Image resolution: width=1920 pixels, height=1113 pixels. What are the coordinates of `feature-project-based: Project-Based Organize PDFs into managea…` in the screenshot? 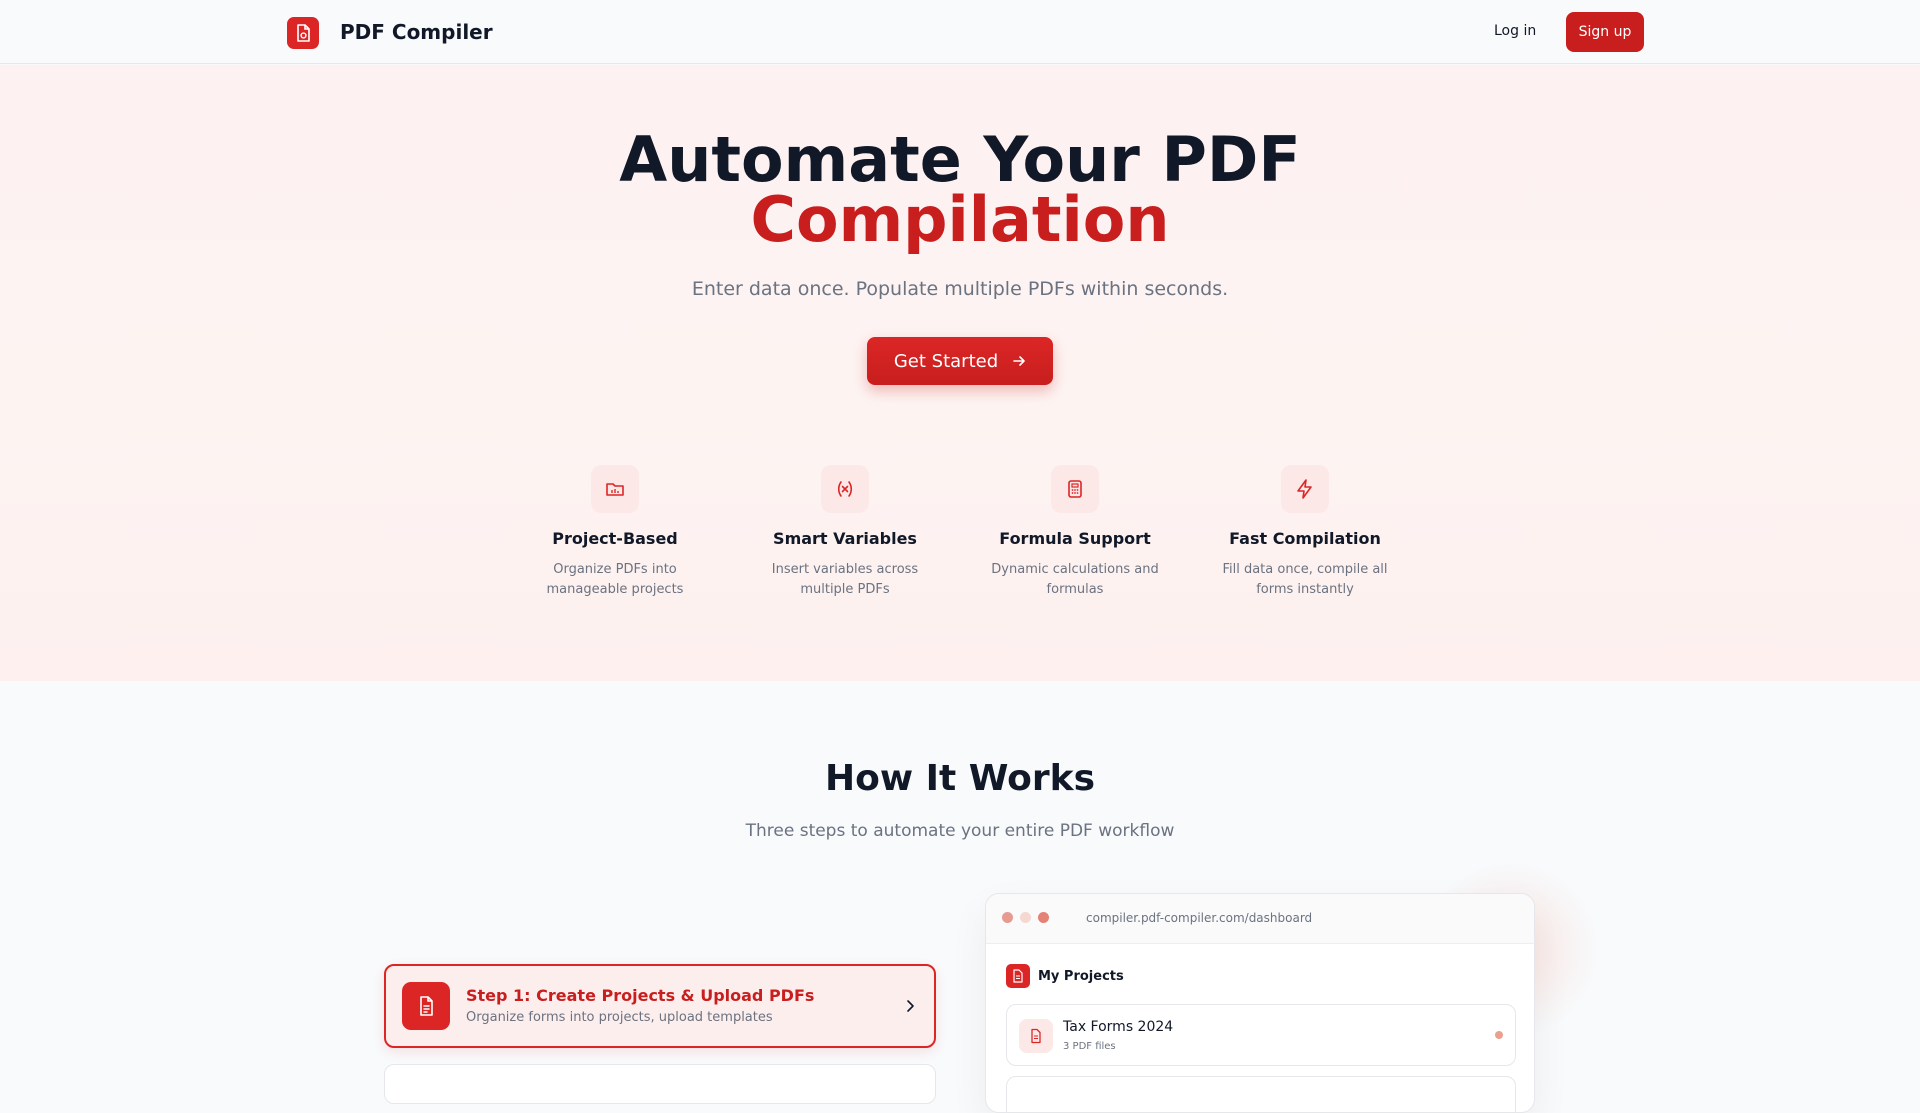 It's located at (615, 532).